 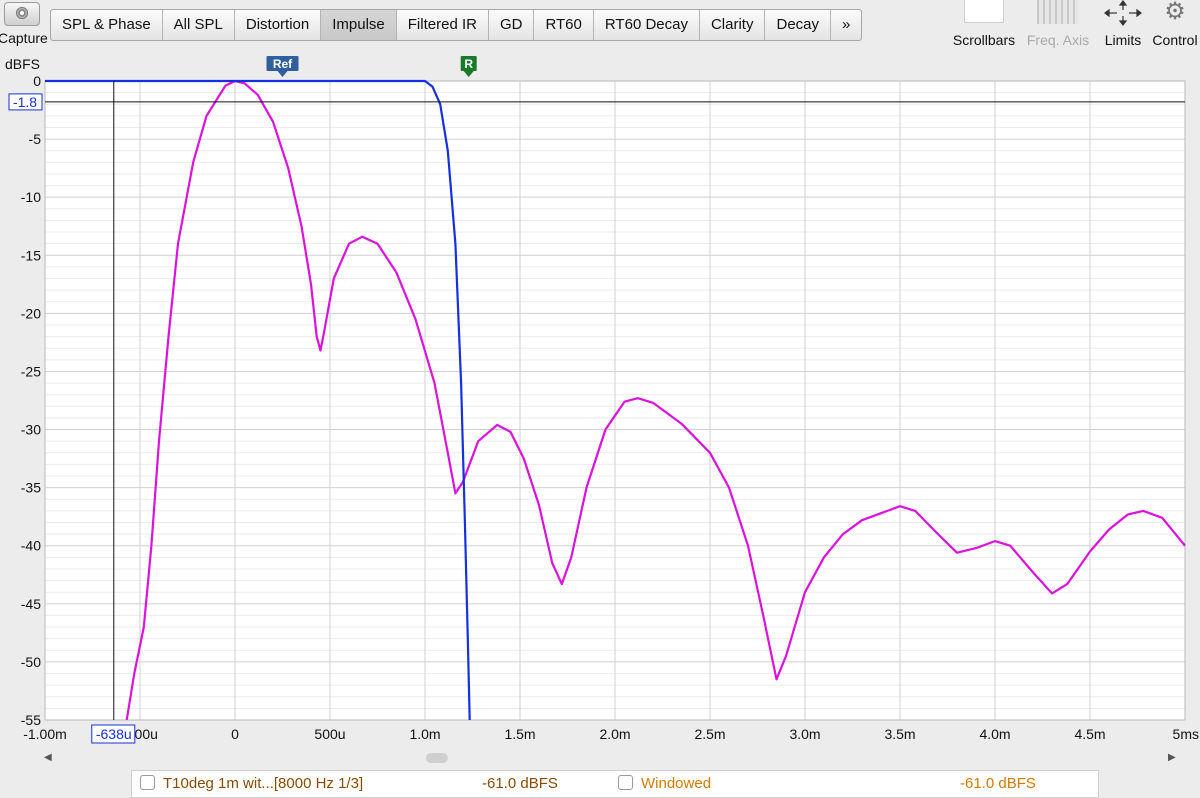 What do you see at coordinates (798, 25) in the screenshot?
I see `tab-decay: Decay` at bounding box center [798, 25].